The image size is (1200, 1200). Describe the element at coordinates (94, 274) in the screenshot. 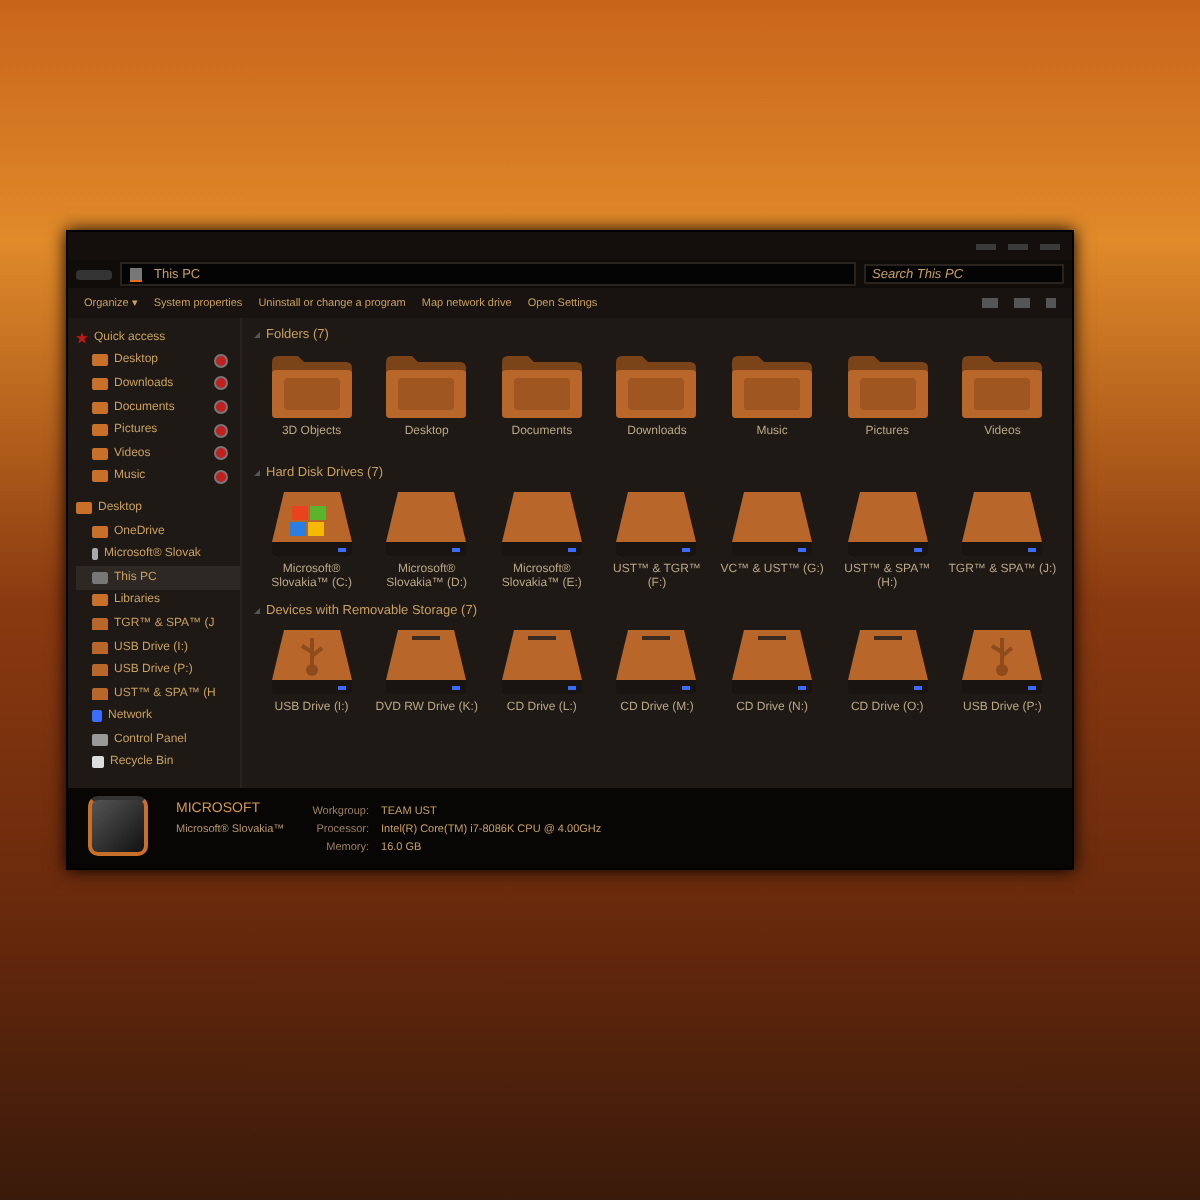

I see `back-button` at that location.